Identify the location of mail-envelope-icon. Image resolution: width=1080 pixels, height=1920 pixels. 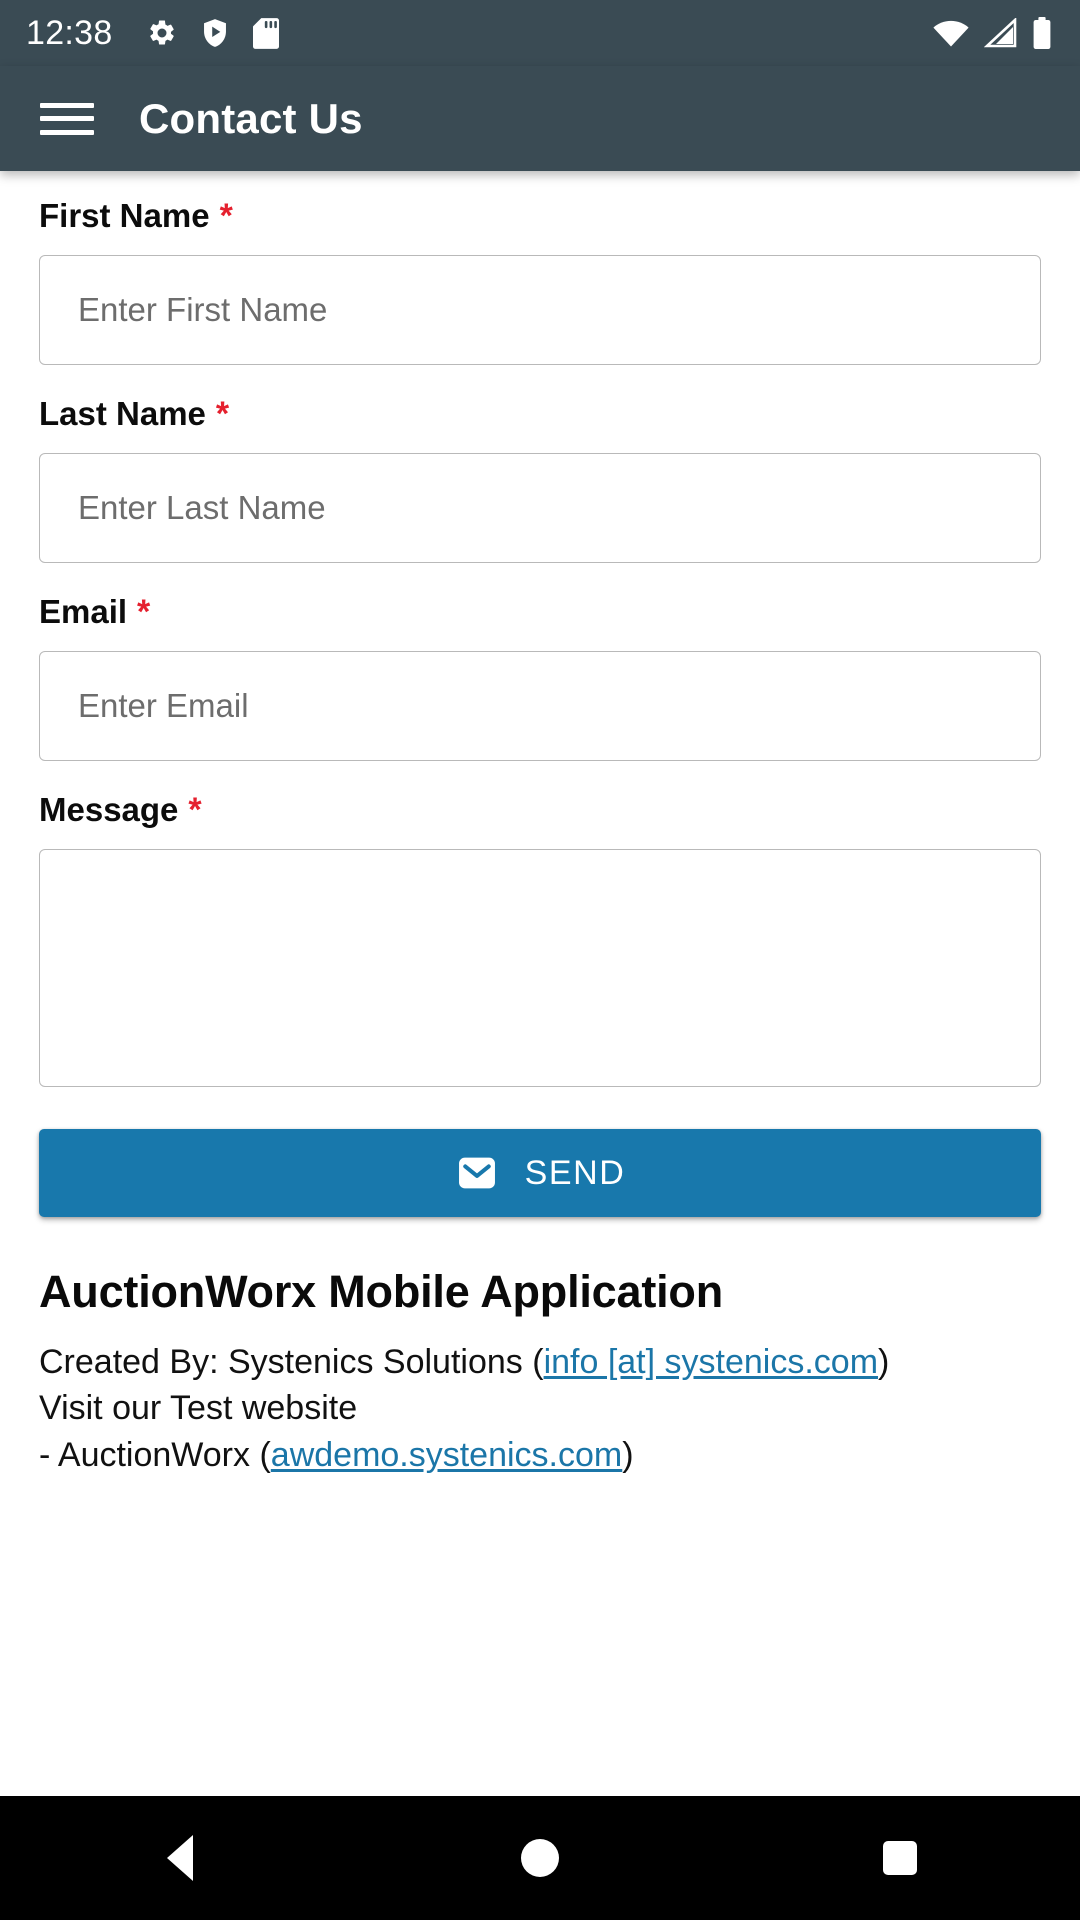
(476, 1173).